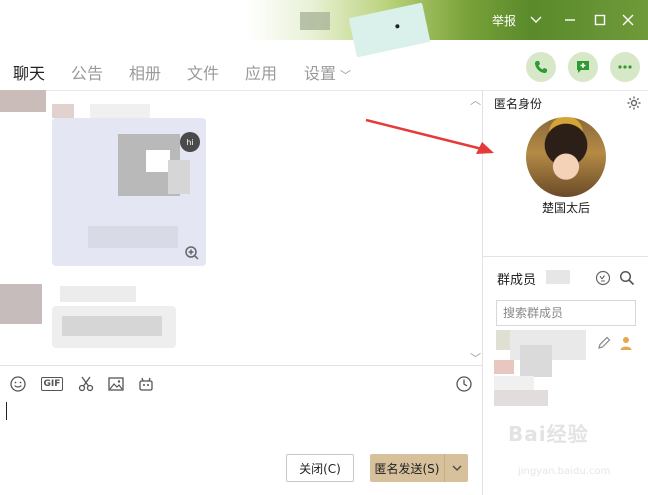 This screenshot has width=648, height=495. I want to click on tab-announcement: 公告, so click(87, 72).